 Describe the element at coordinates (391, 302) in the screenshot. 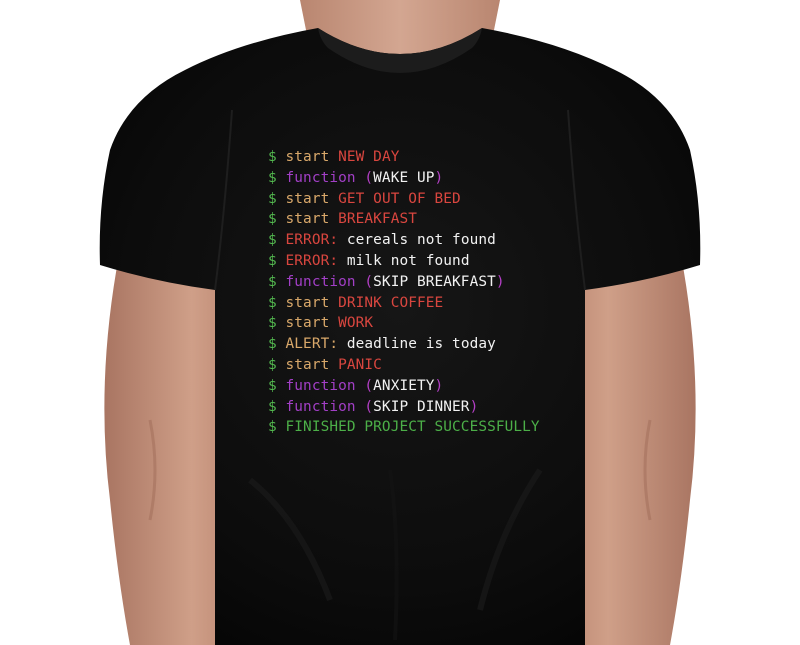

I see `print-token: DRINK COFFEE` at that location.